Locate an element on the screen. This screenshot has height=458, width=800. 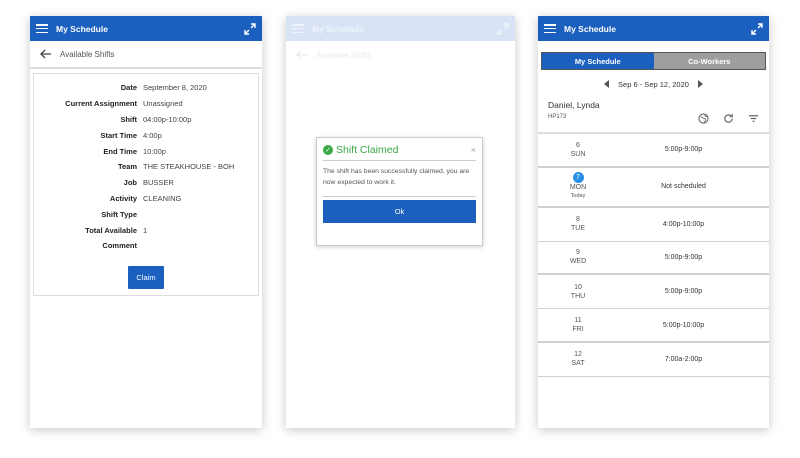
day-name: SAT is located at coordinates (578, 364).